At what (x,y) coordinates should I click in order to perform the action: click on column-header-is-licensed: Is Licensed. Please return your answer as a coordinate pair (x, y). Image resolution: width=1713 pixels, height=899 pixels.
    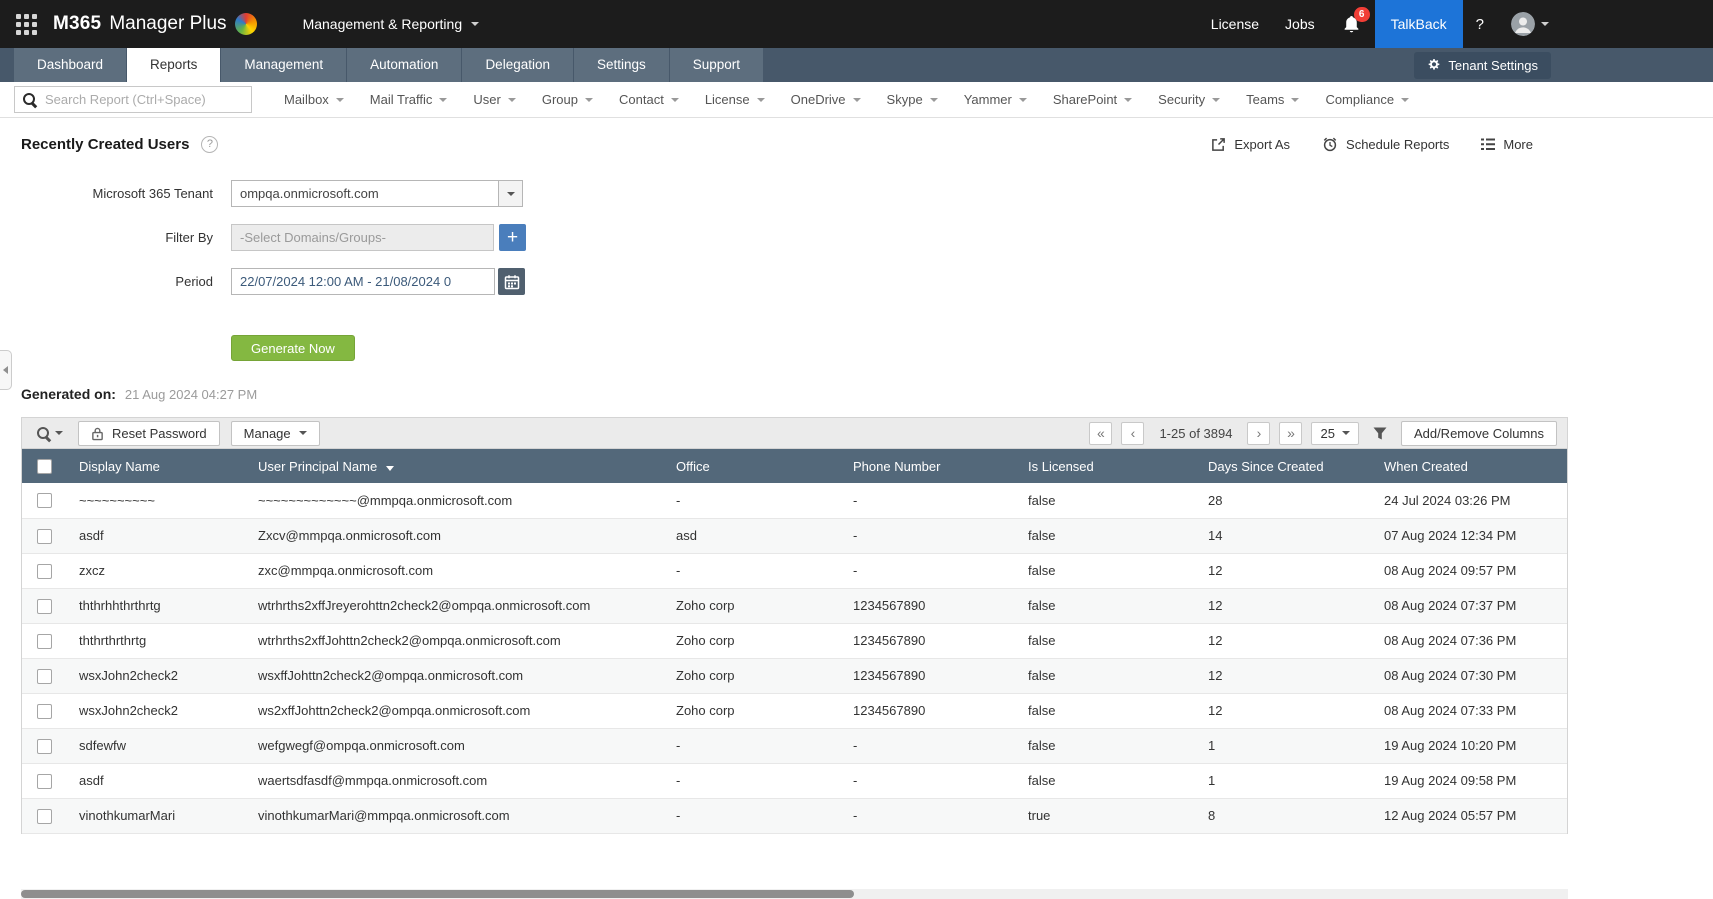
    Looking at the image, I should click on (1106, 466).